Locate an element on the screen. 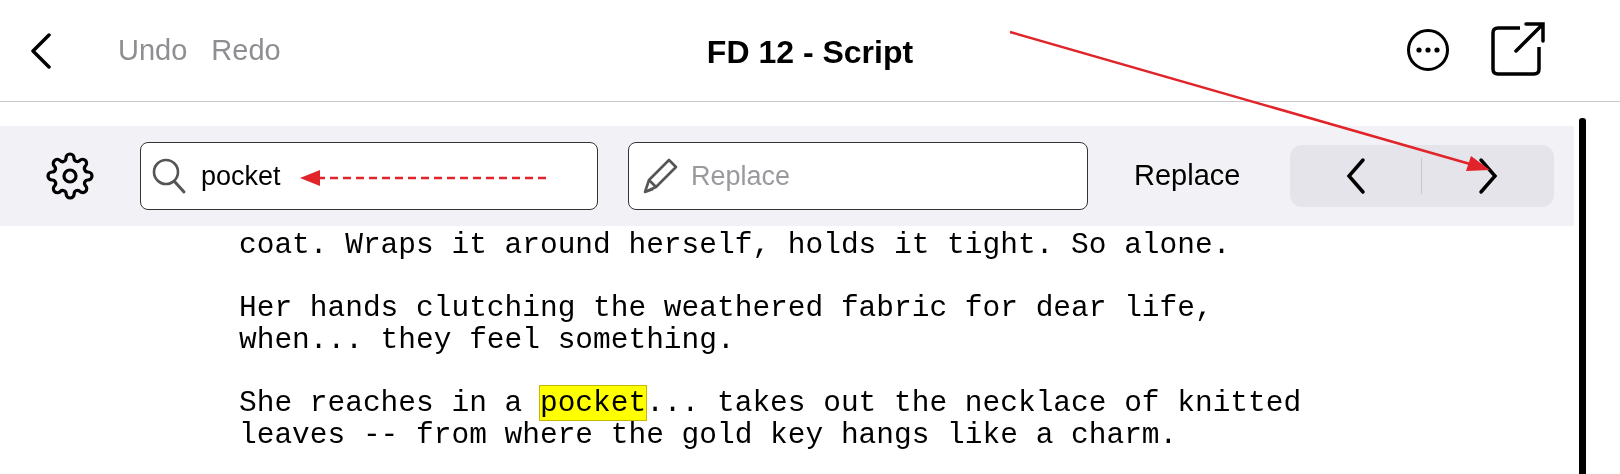 This screenshot has height=474, width=1620. scroll-bar is located at coordinates (1582, 296).